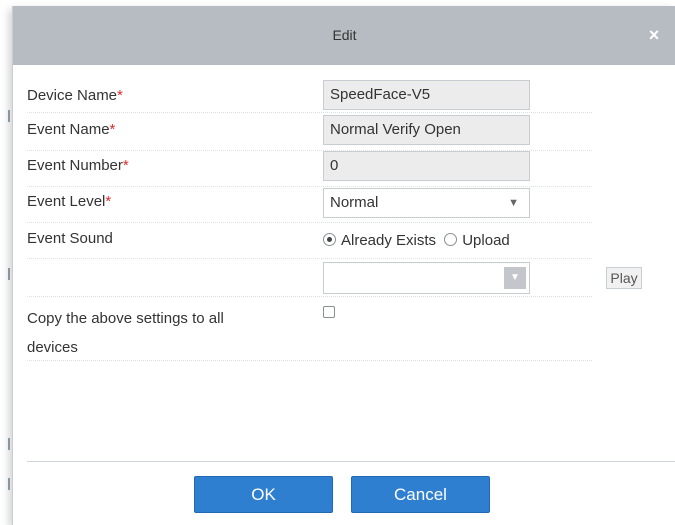 The height and width of the screenshot is (525, 675). Describe the element at coordinates (263, 494) in the screenshot. I see `ok-button: OK` at that location.